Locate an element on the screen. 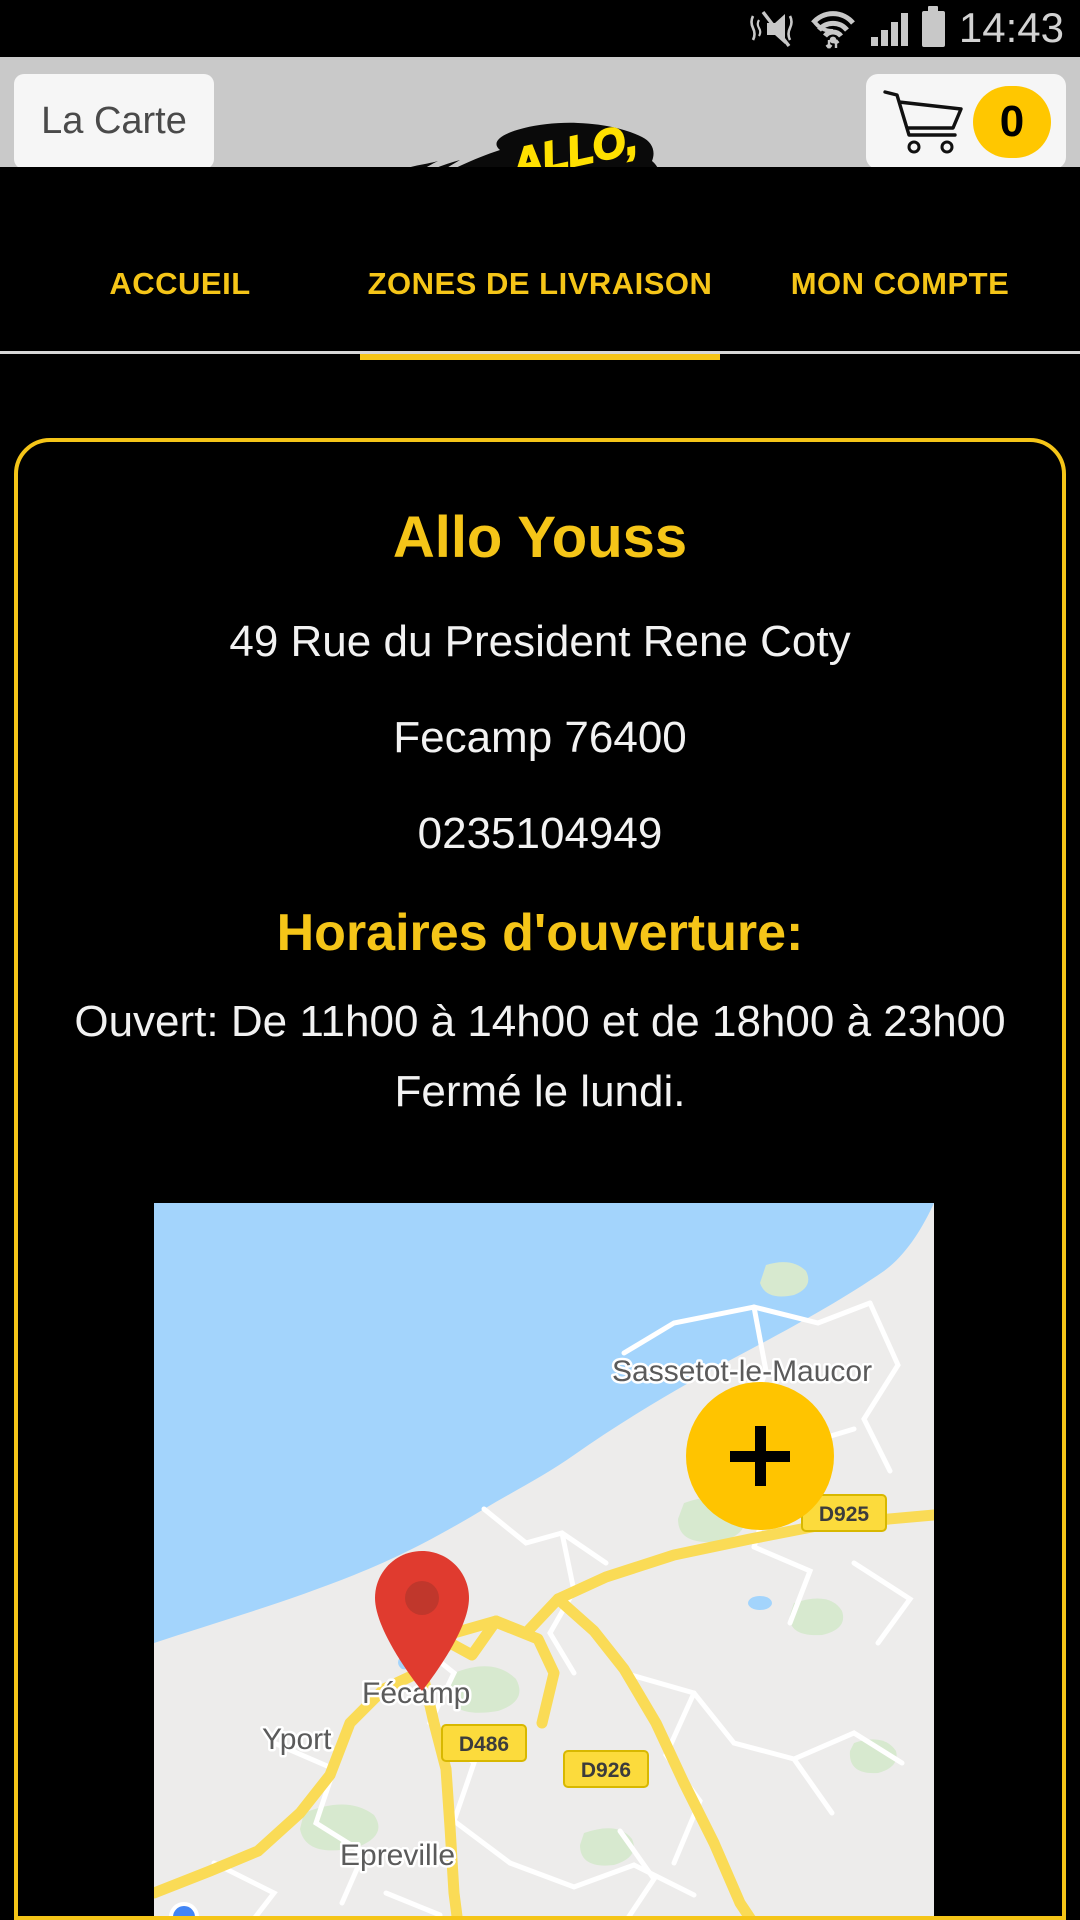 The width and height of the screenshot is (1080, 1920). current-location-dot is located at coordinates (184, 1909).